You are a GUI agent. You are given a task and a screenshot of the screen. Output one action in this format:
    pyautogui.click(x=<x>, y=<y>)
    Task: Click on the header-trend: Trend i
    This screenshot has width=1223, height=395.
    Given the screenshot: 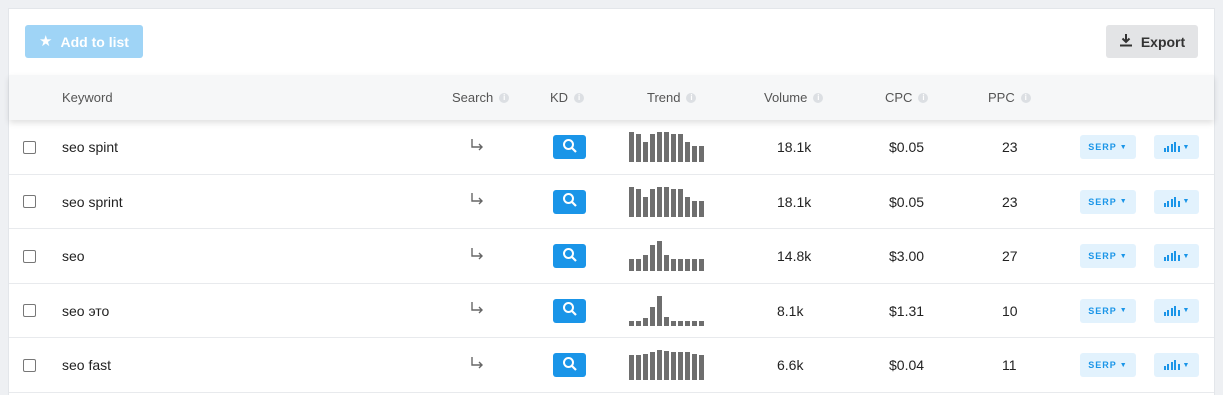 What is the action you would take?
    pyautogui.click(x=672, y=97)
    